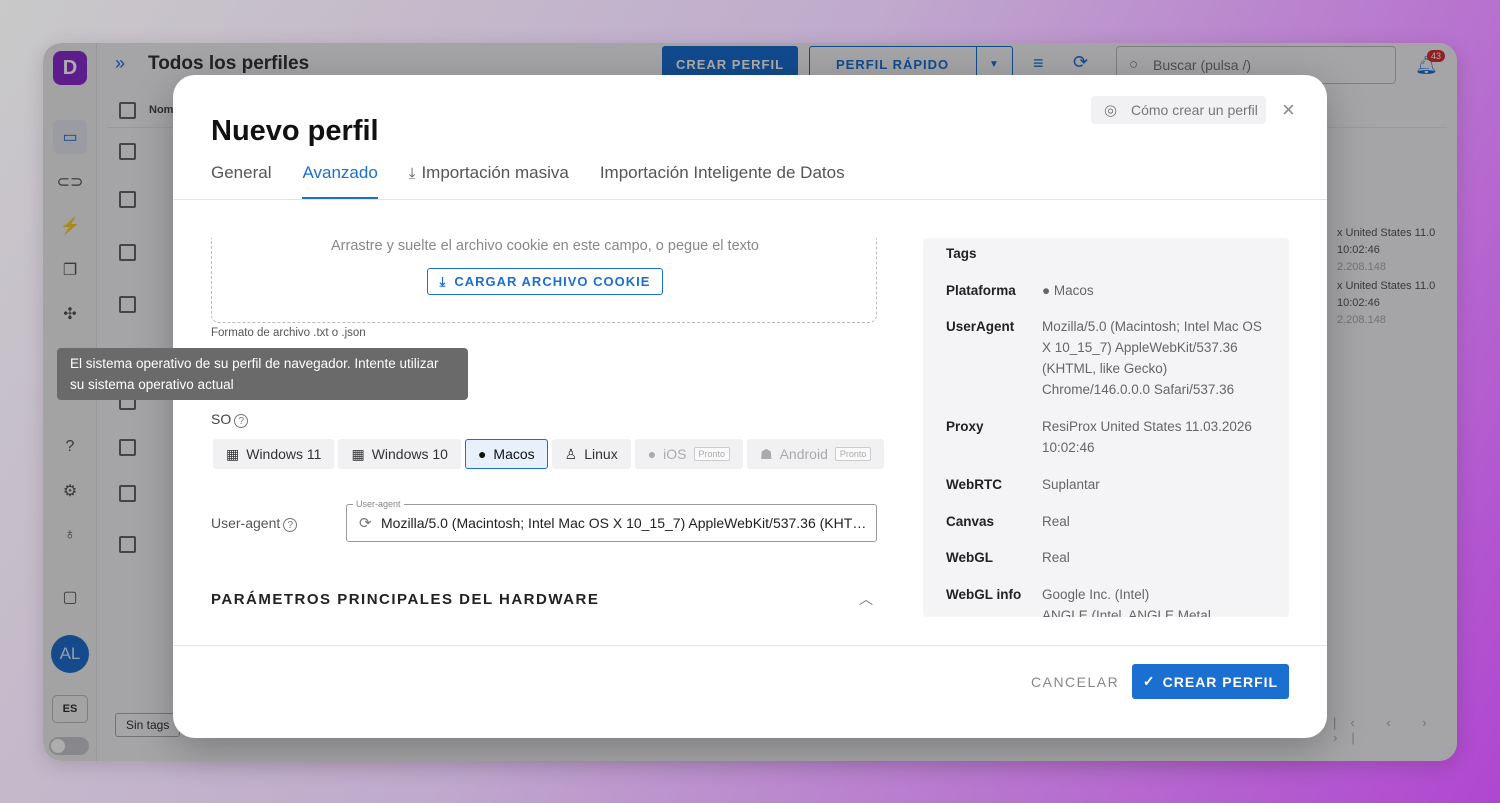 Image resolution: width=1500 pixels, height=803 pixels. What do you see at coordinates (1056, 557) in the screenshot?
I see `summary-val-webgl: Real` at bounding box center [1056, 557].